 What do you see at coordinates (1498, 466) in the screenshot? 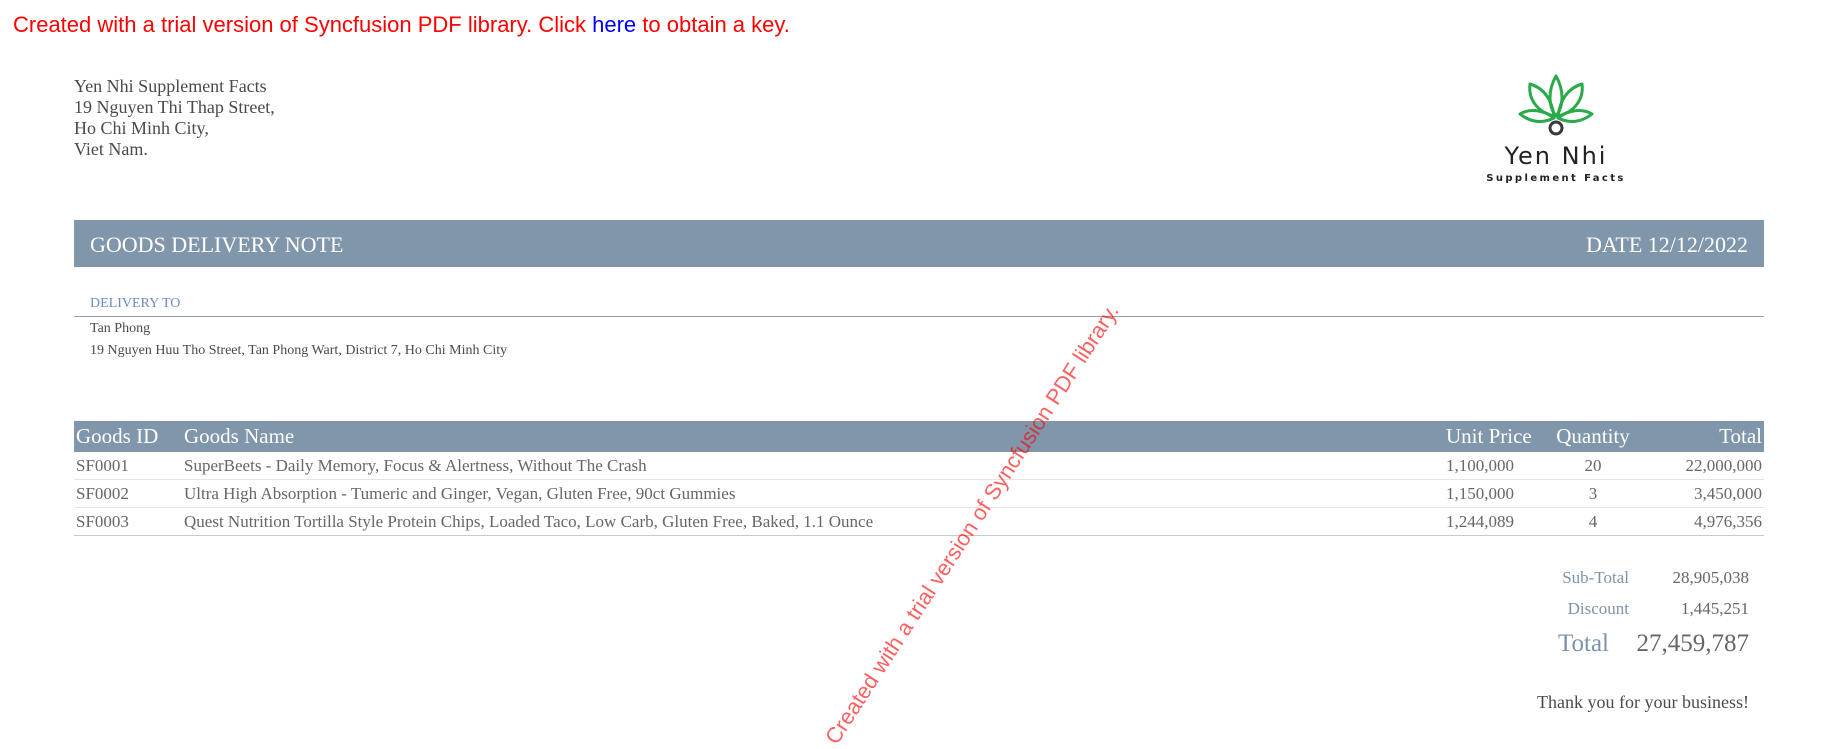
I see `unit-price-cell: 1,100,000` at bounding box center [1498, 466].